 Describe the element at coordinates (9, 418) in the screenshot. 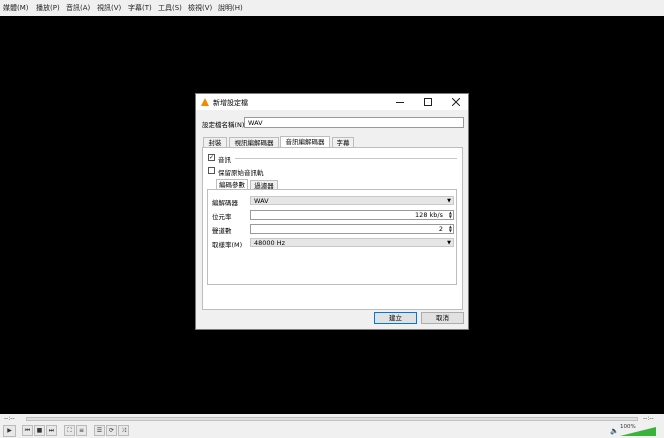

I see `time-elapsed: --:--` at that location.